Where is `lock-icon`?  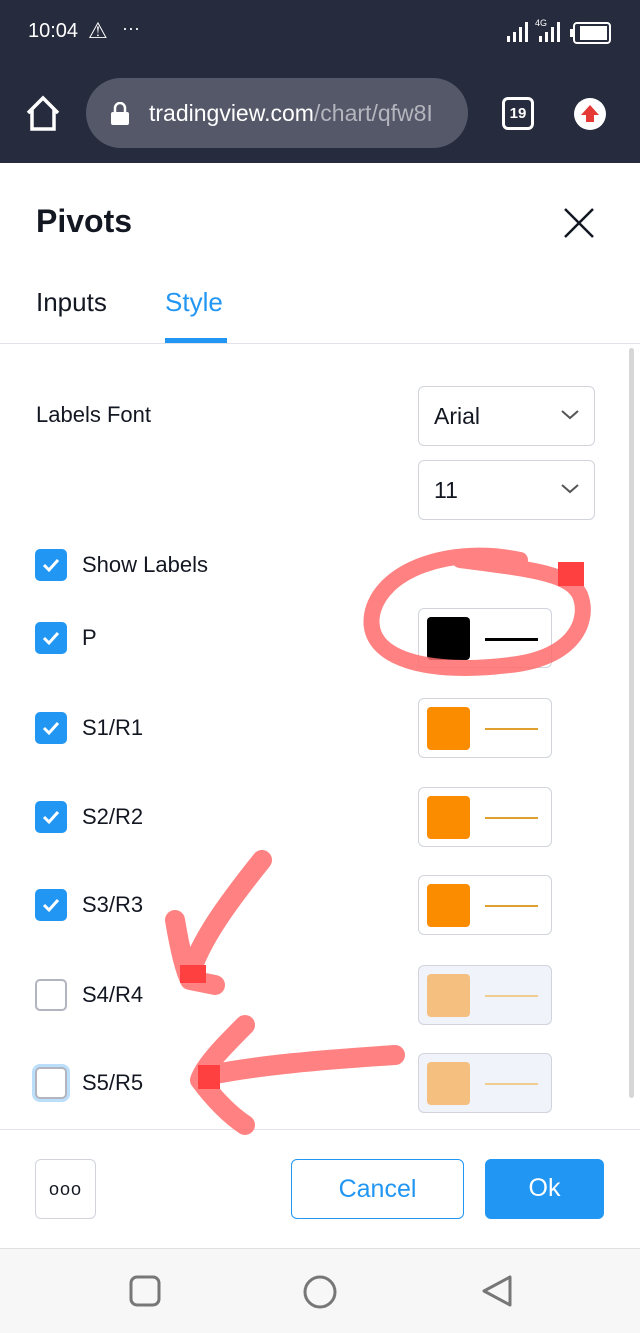 lock-icon is located at coordinates (120, 113).